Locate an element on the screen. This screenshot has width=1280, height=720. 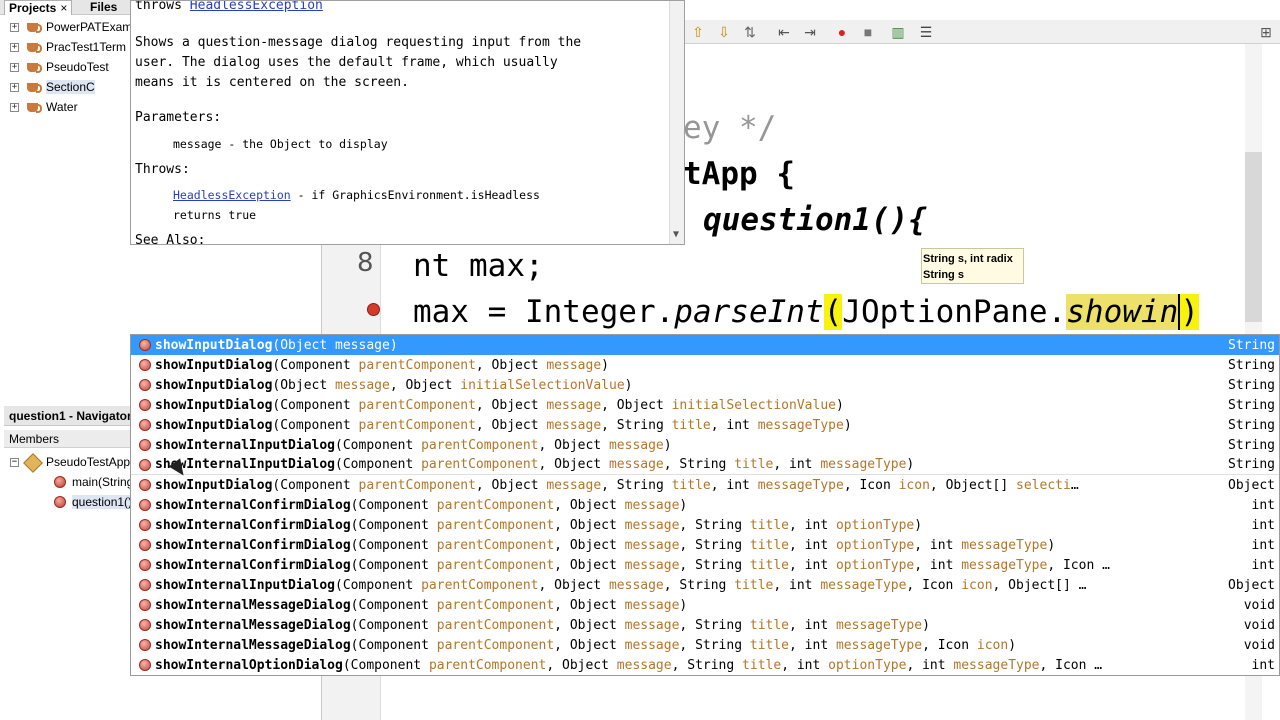
completion-params: (Object message) is located at coordinates (335, 345).